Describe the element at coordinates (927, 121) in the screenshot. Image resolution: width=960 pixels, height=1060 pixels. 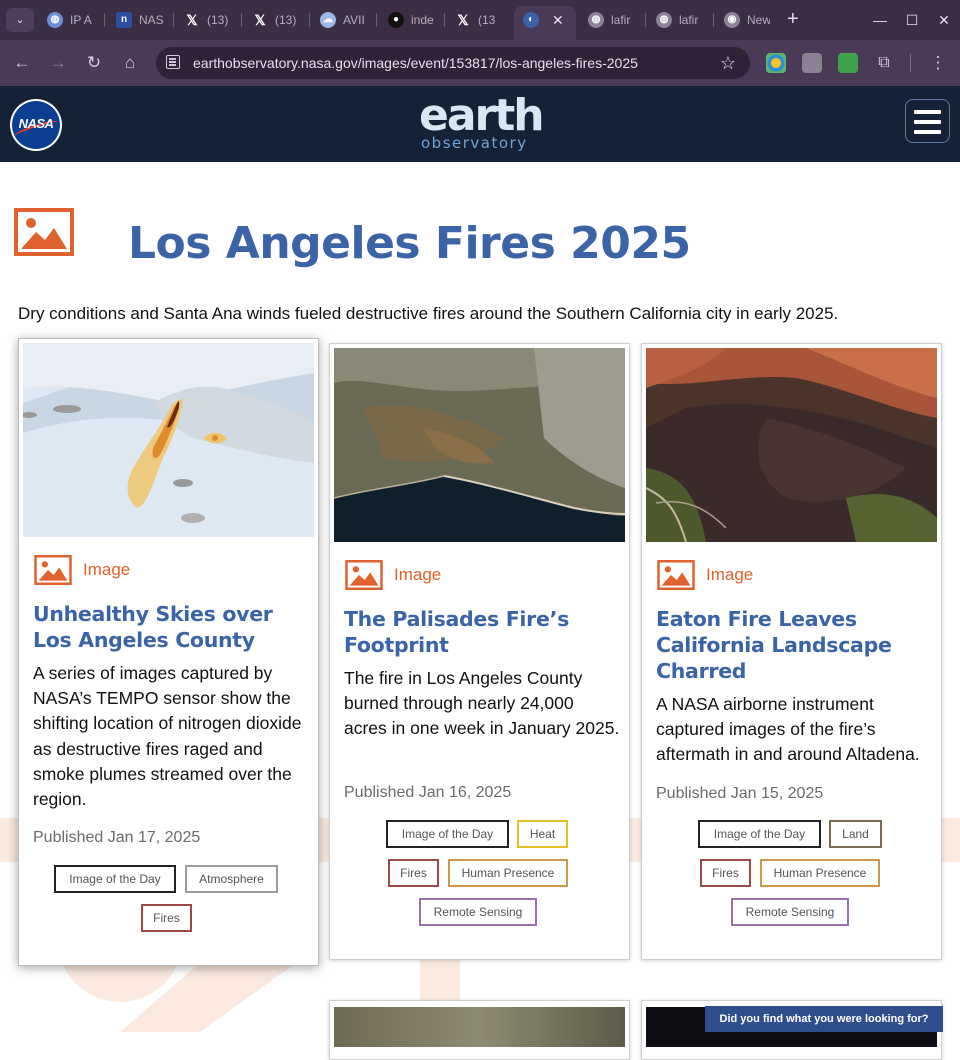
I see `menu-button` at that location.